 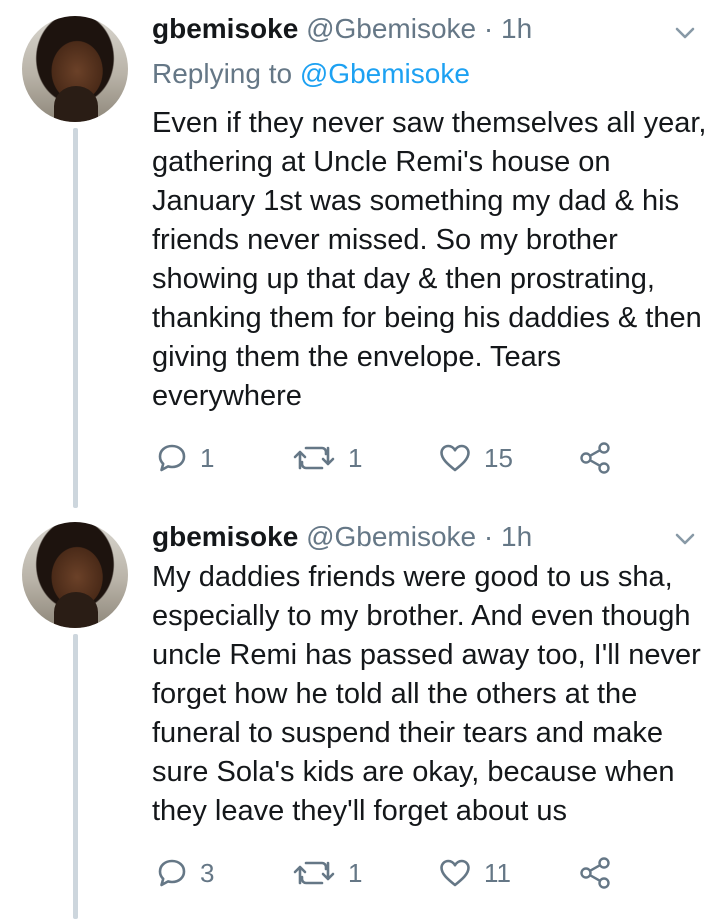 I want to click on reply-button: 1, so click(x=185, y=458).